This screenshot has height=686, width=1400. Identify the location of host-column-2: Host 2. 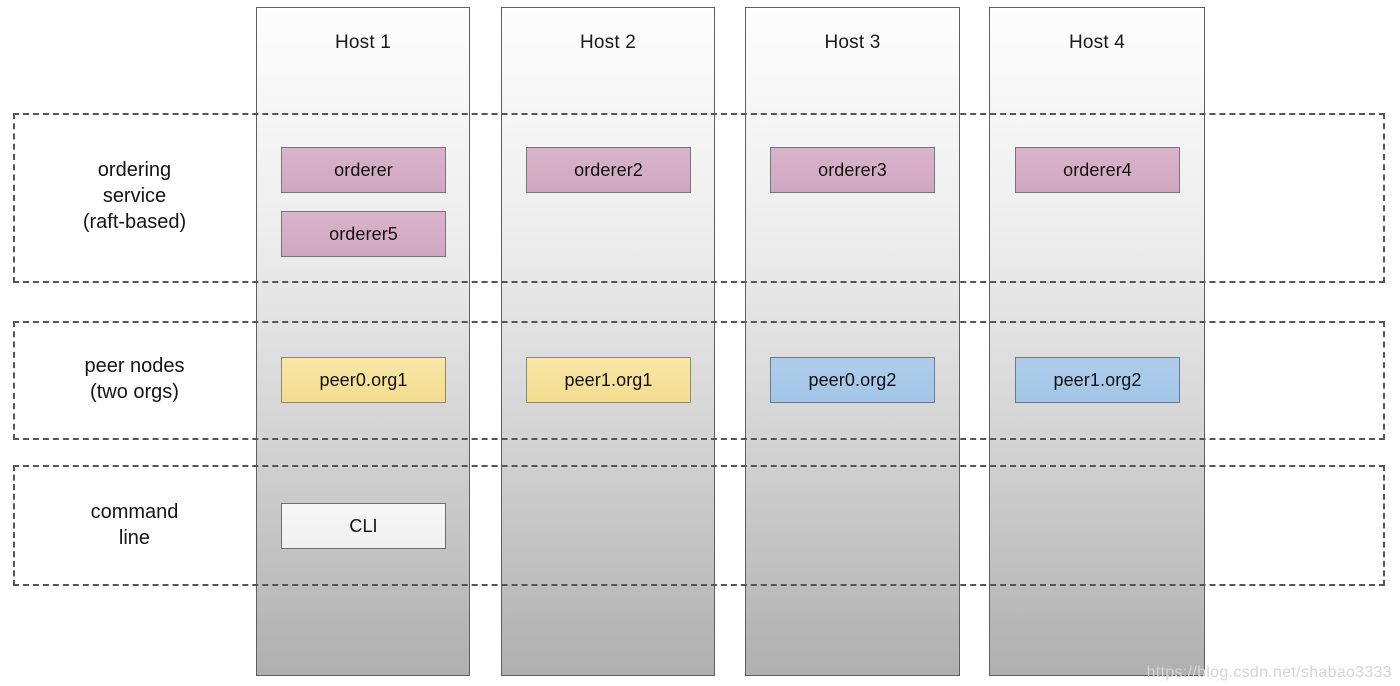
(608, 341).